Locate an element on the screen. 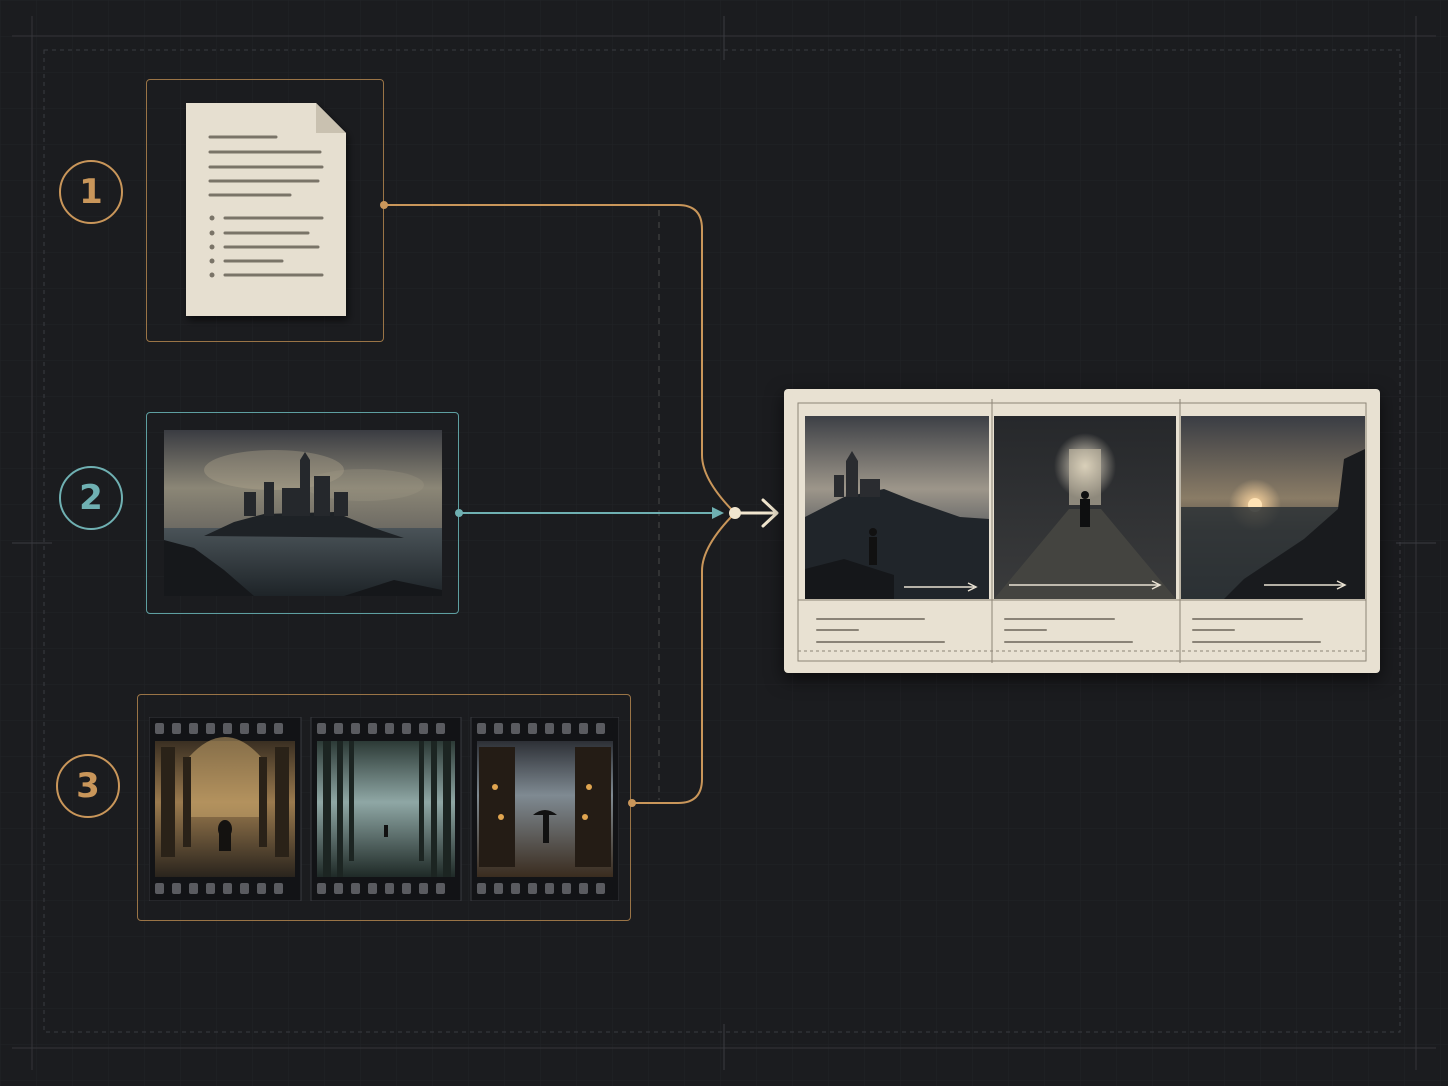 This screenshot has height=1086, width=1448. storyboard-output-card is located at coordinates (1082, 531).